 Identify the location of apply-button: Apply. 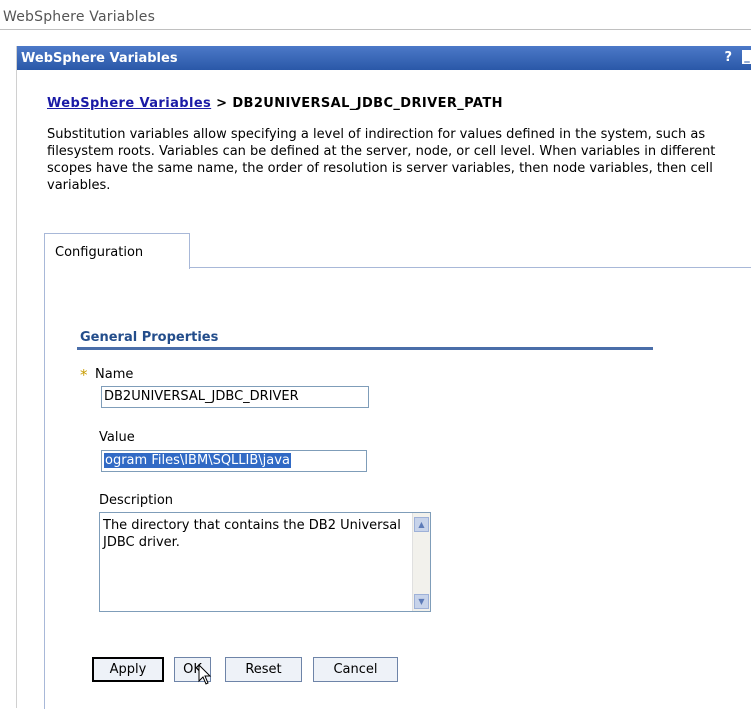
(128, 669).